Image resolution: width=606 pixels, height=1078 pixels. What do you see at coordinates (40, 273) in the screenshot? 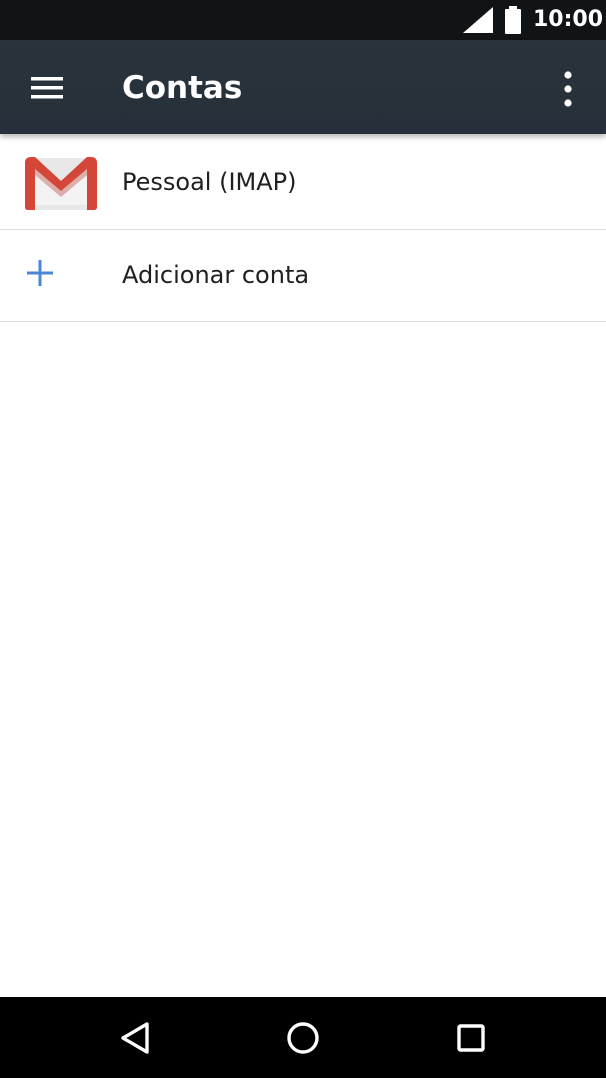
I see `plus-icon` at bounding box center [40, 273].